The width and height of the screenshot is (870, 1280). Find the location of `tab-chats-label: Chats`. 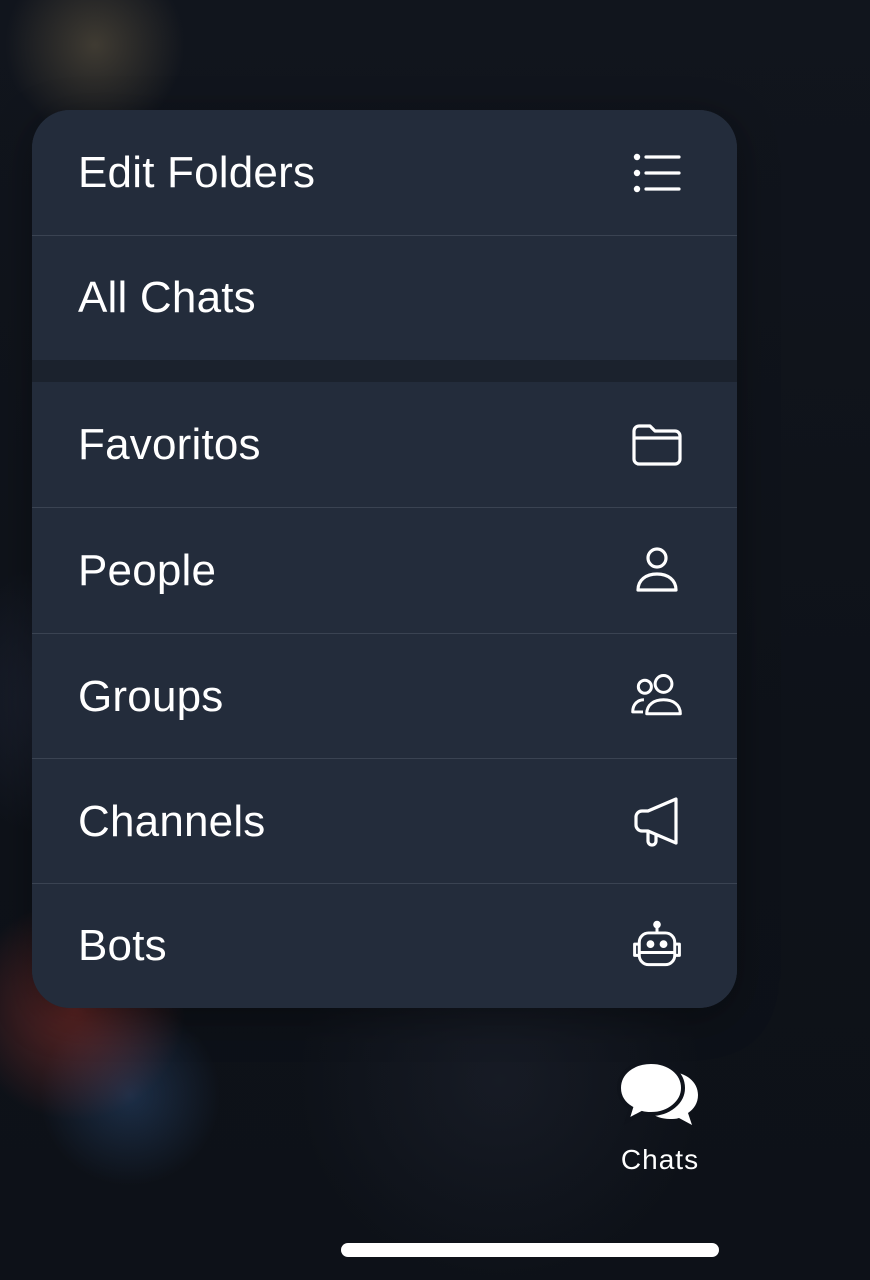

tab-chats-label: Chats is located at coordinates (660, 1159).